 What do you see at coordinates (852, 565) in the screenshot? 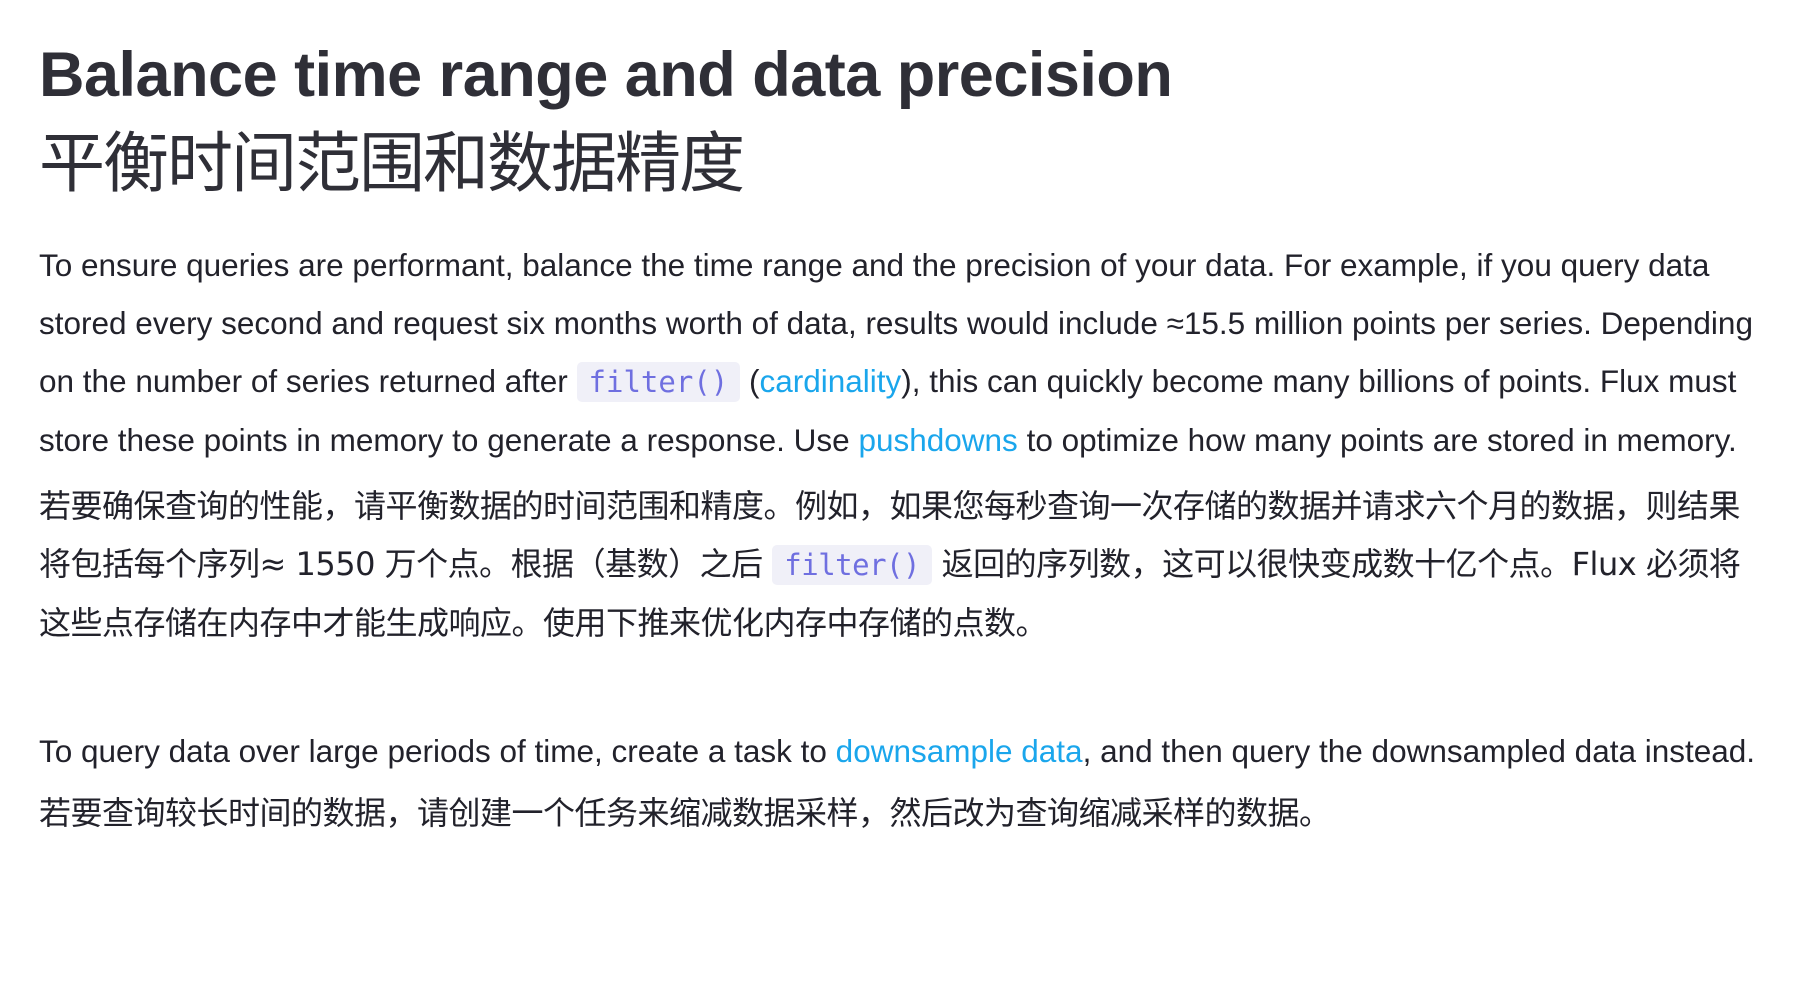
I see `code-filter-zh: filter()` at bounding box center [852, 565].